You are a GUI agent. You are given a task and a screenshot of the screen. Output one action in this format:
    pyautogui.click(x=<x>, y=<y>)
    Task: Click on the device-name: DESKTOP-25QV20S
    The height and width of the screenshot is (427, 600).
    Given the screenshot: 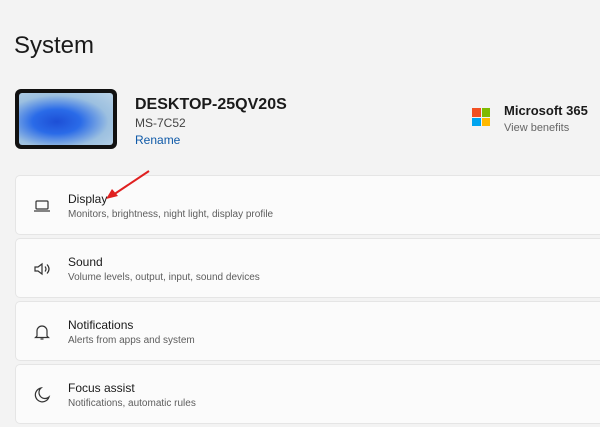 What is the action you would take?
    pyautogui.click(x=211, y=104)
    